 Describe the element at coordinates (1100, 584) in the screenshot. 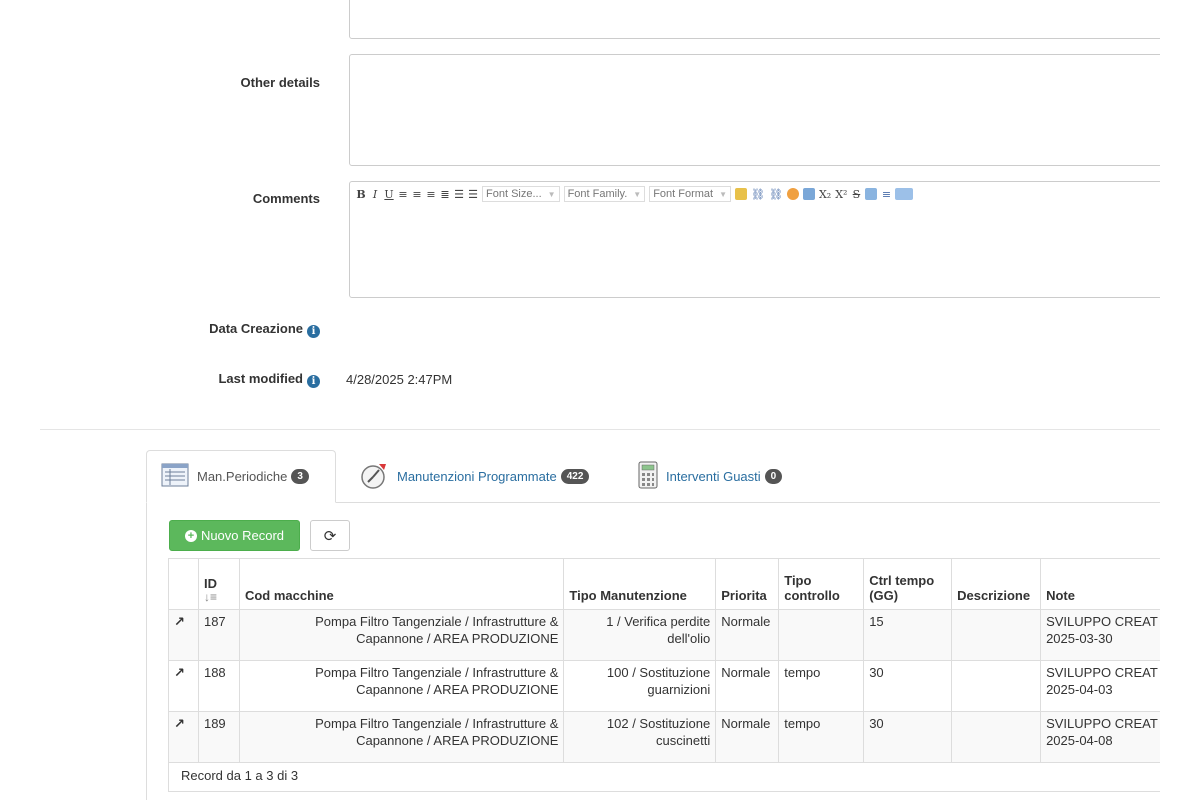

I see `header-note: Note` at that location.